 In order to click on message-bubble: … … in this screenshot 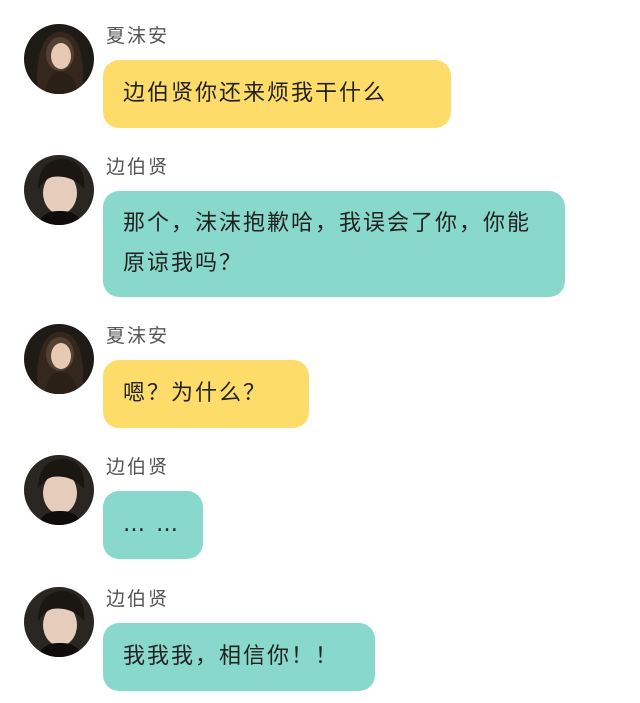, I will do `click(153, 525)`.